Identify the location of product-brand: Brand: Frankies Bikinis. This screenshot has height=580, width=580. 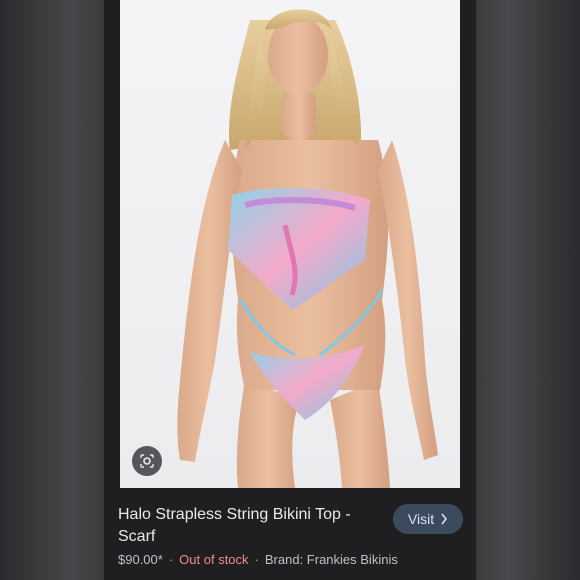
(331, 559).